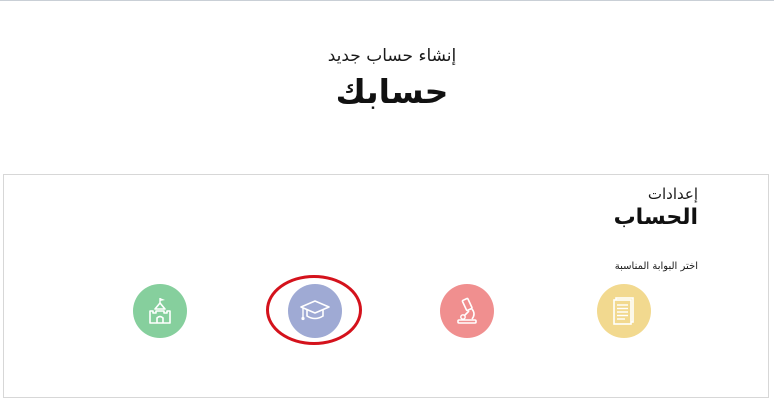 This screenshot has height=409, width=774. I want to click on document-icon, so click(624, 311).